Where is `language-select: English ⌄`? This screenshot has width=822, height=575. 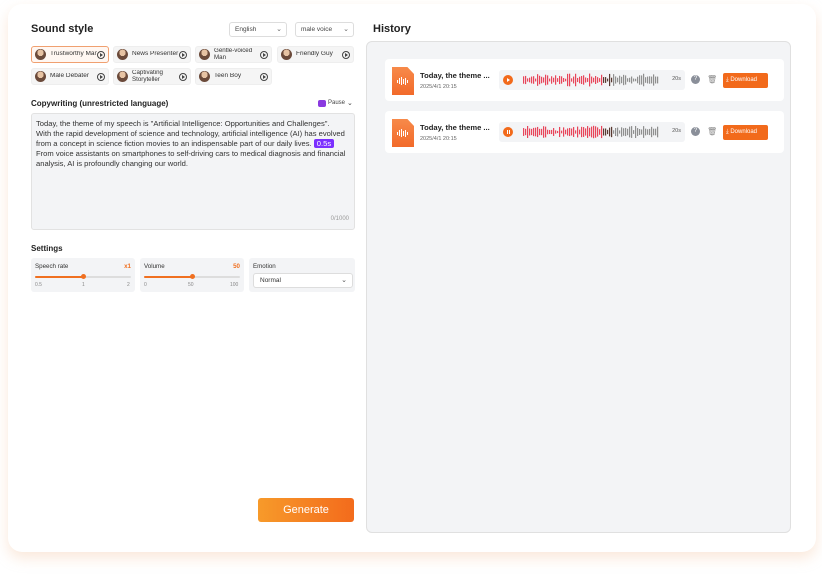 language-select: English ⌄ is located at coordinates (258, 29).